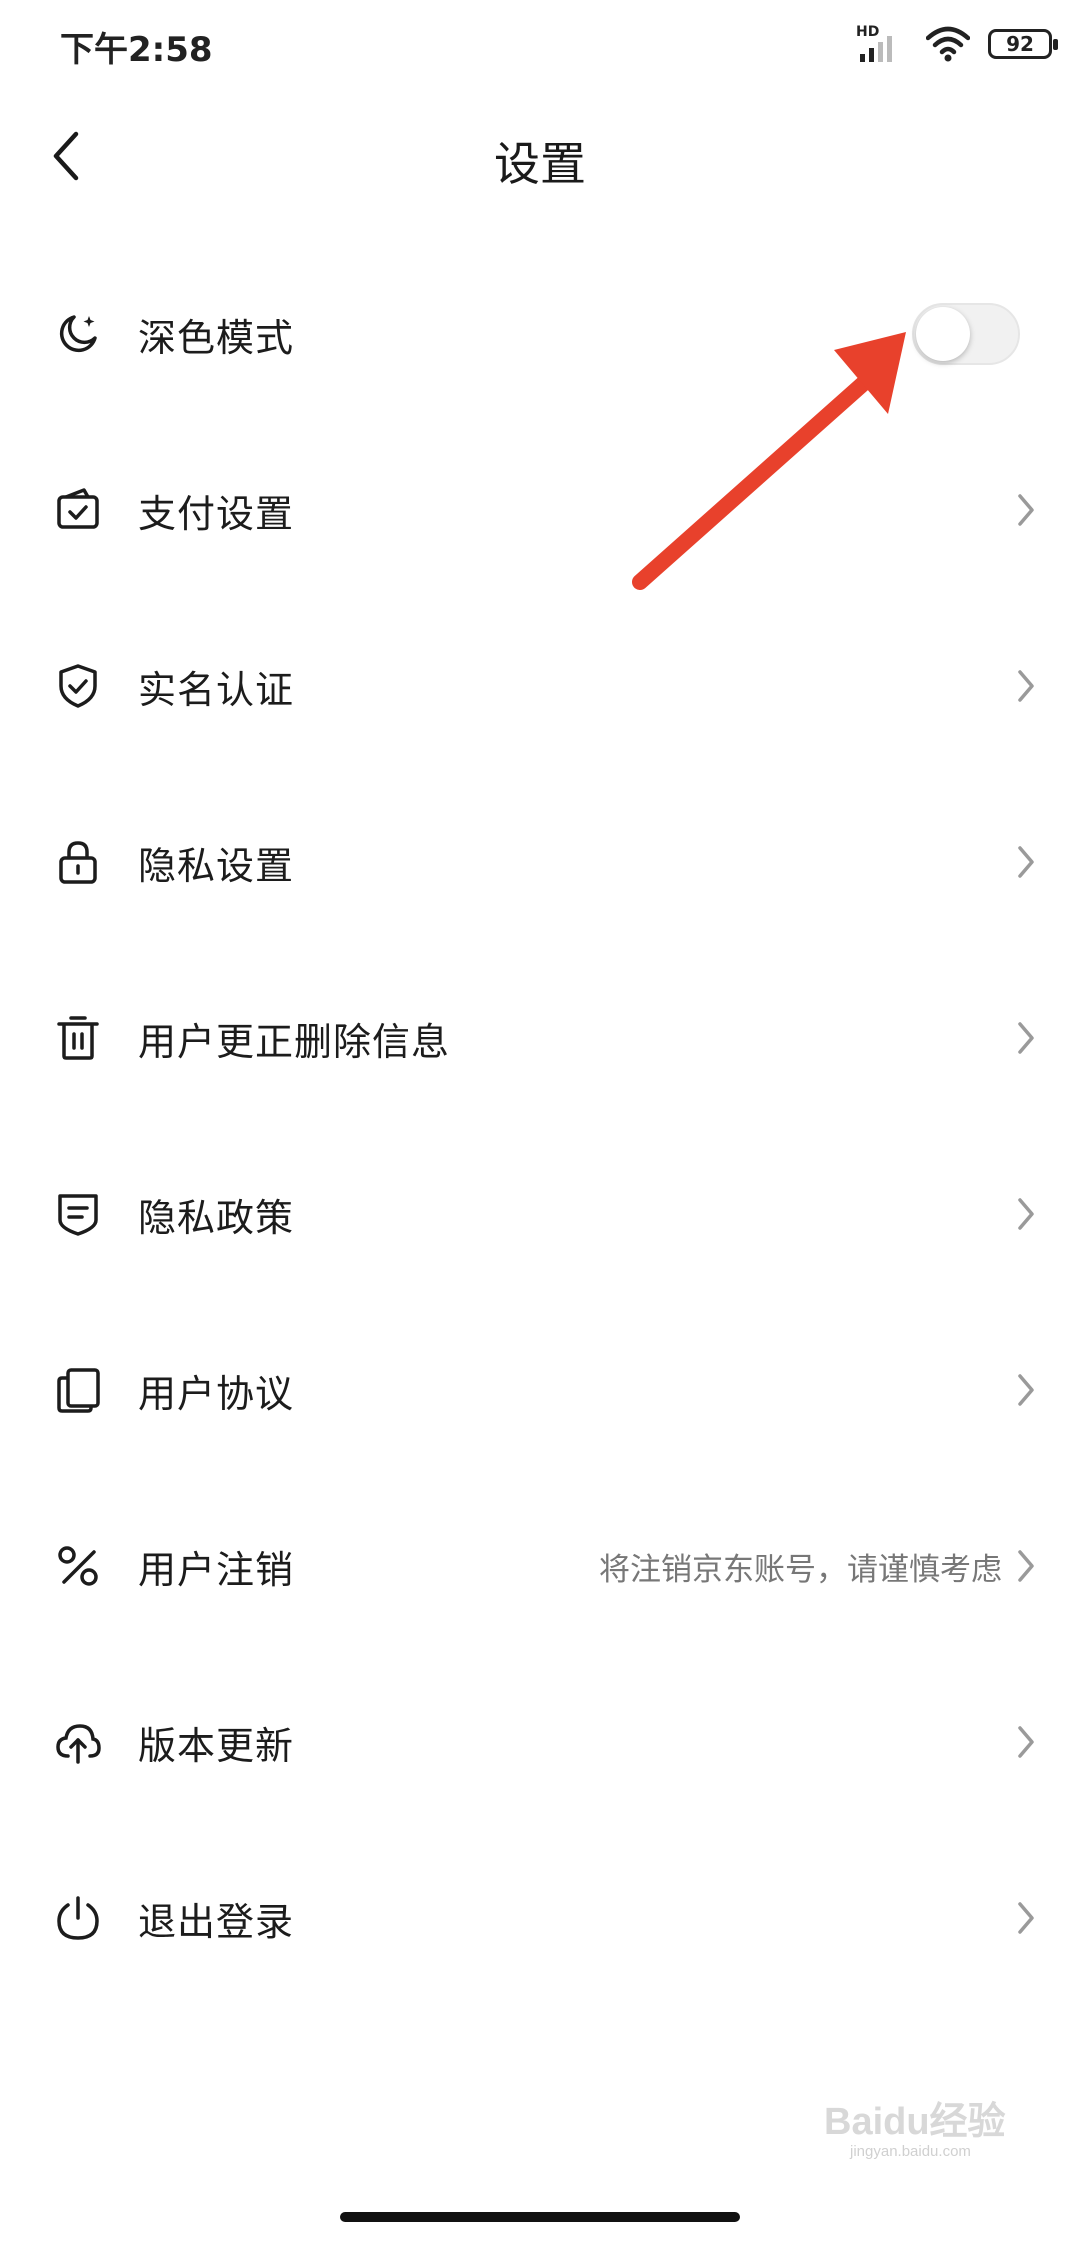  What do you see at coordinates (78, 1566) in the screenshot?
I see `unlink-icon` at bounding box center [78, 1566].